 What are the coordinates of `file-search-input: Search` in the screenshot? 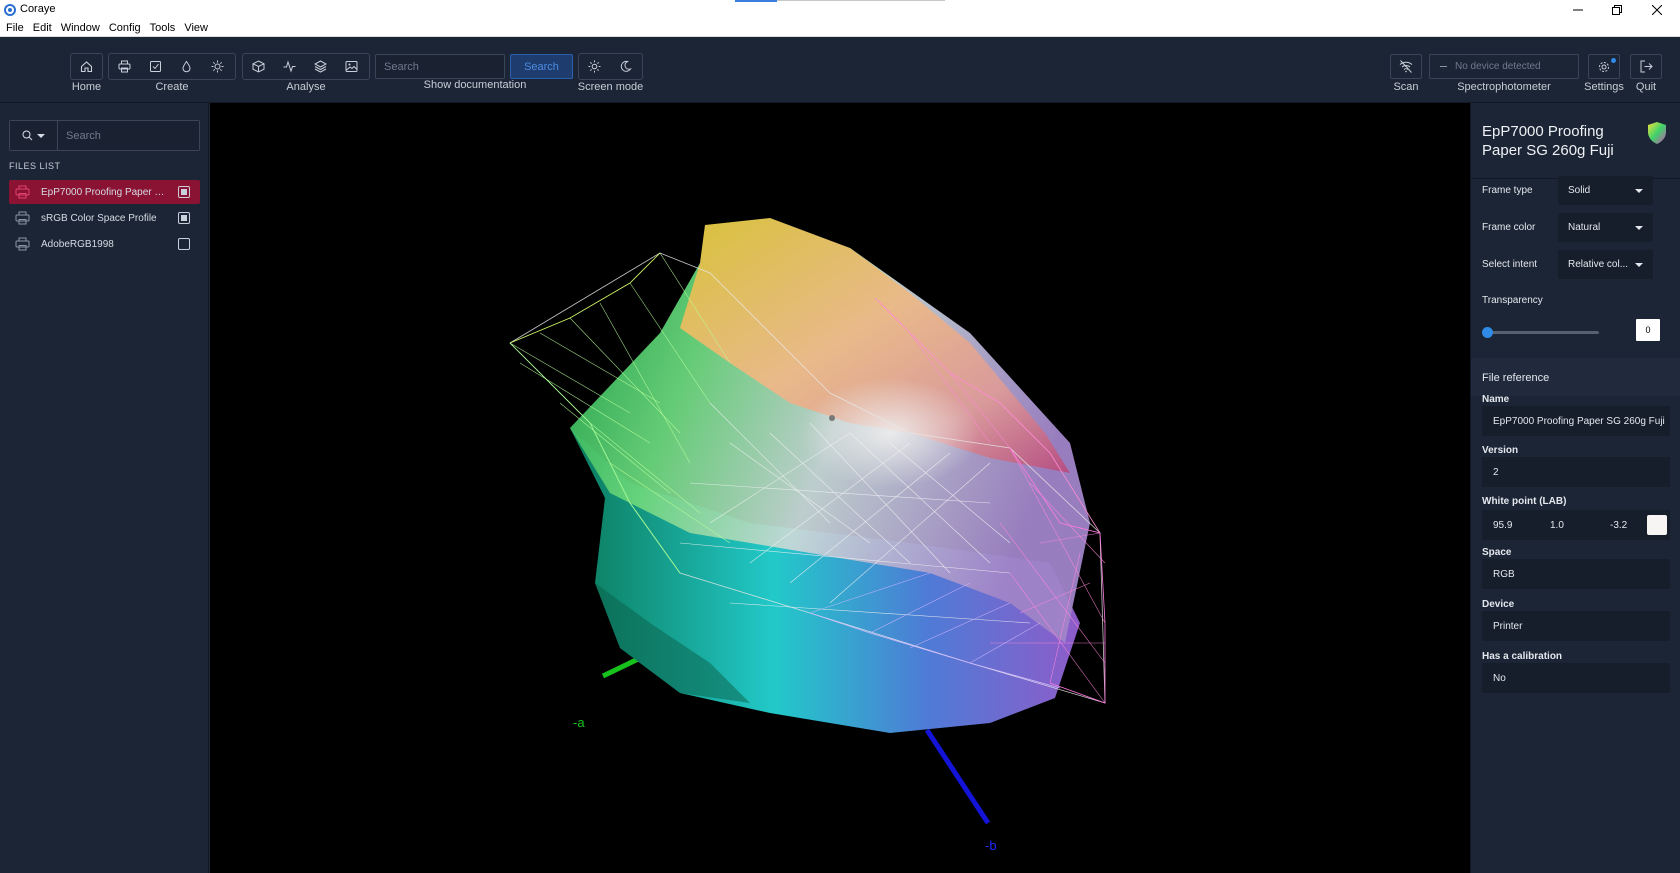 It's located at (128, 135).